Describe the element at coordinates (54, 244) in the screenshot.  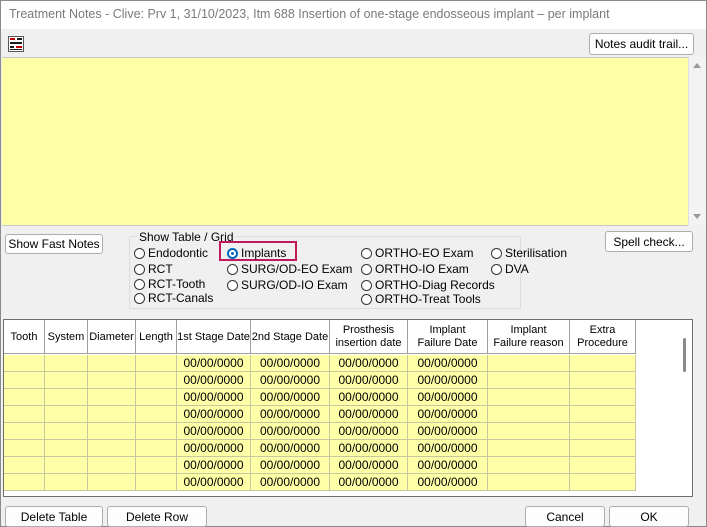
I see `show-fast-notes-button: Show Fast Notes` at that location.